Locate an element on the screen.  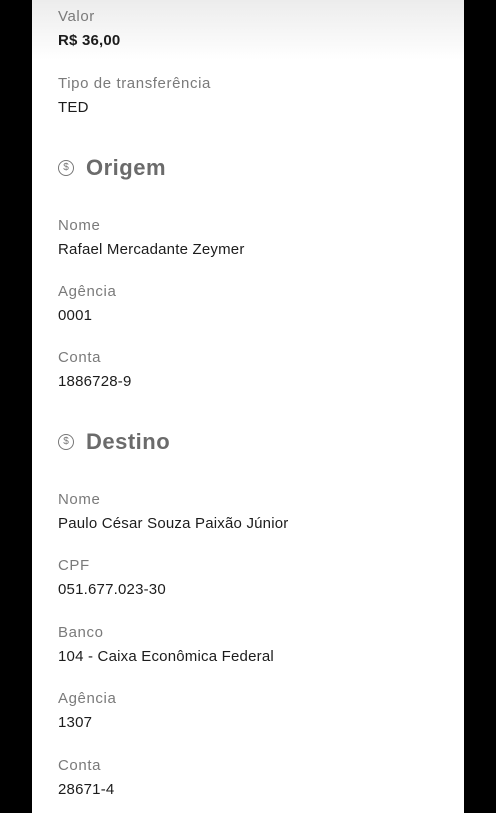
origem-conta-field: Conta 1886728-9 is located at coordinates (95, 370).